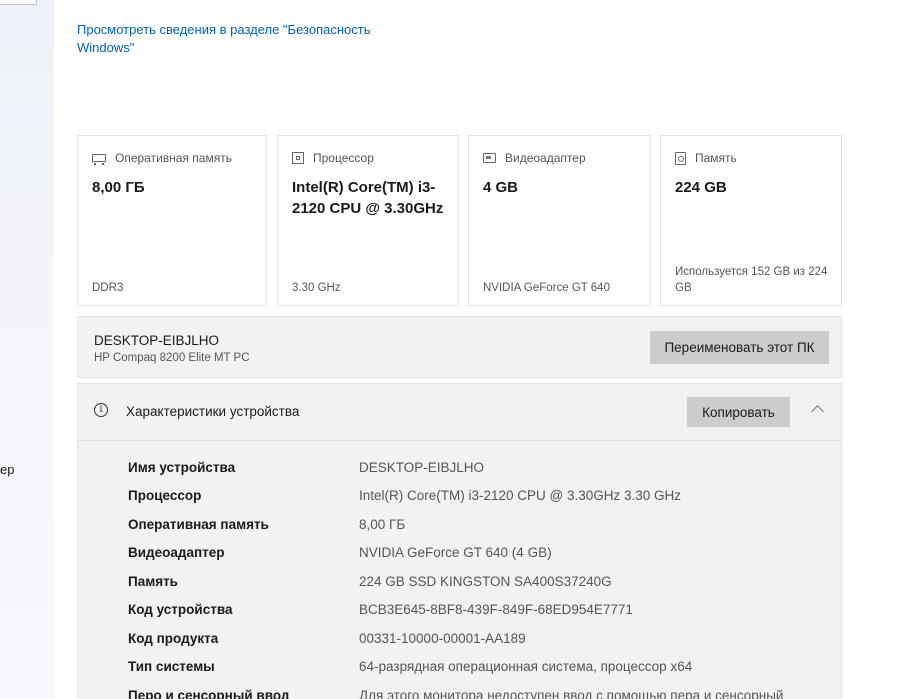 This screenshot has width=903, height=699. I want to click on processor-icon, so click(298, 158).